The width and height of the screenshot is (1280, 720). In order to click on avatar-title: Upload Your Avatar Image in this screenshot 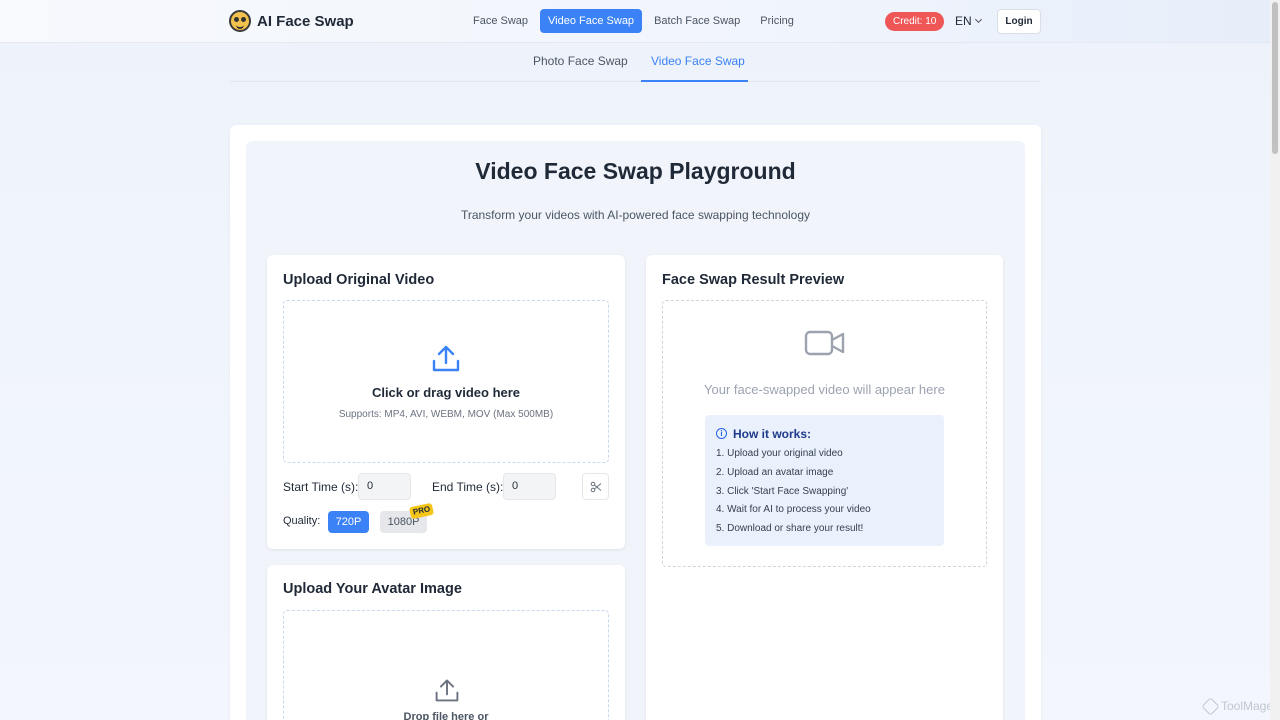, I will do `click(372, 589)`.